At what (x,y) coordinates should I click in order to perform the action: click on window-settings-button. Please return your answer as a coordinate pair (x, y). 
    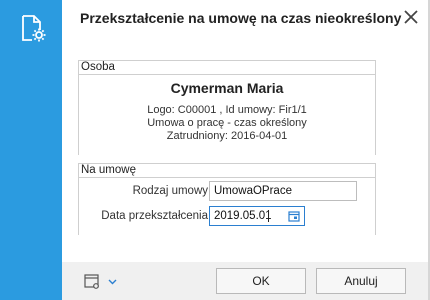
    Looking at the image, I should click on (103, 282).